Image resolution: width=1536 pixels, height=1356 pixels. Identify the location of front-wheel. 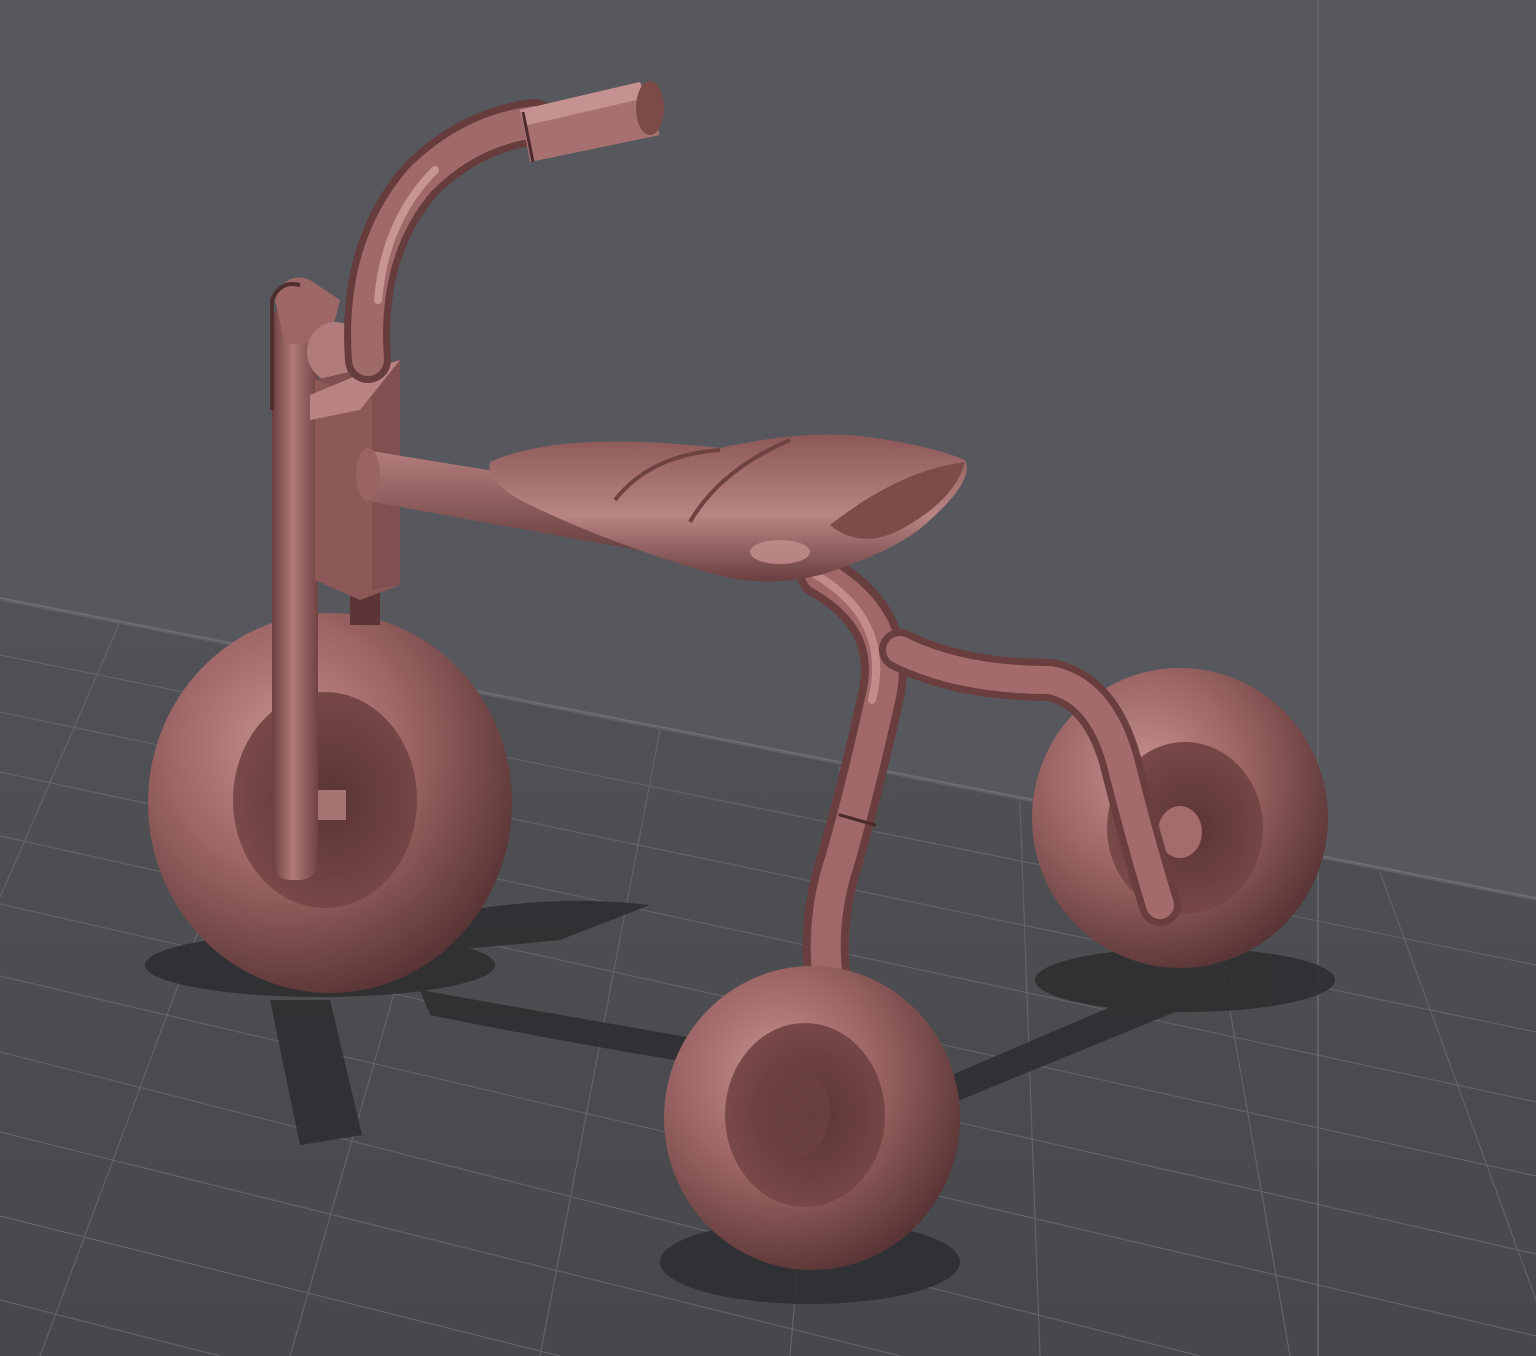
(330, 803).